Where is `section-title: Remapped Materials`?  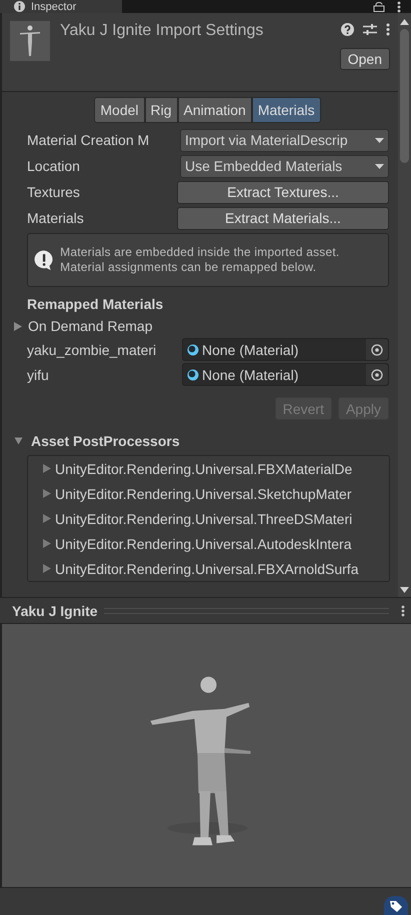
section-title: Remapped Materials is located at coordinates (95, 304).